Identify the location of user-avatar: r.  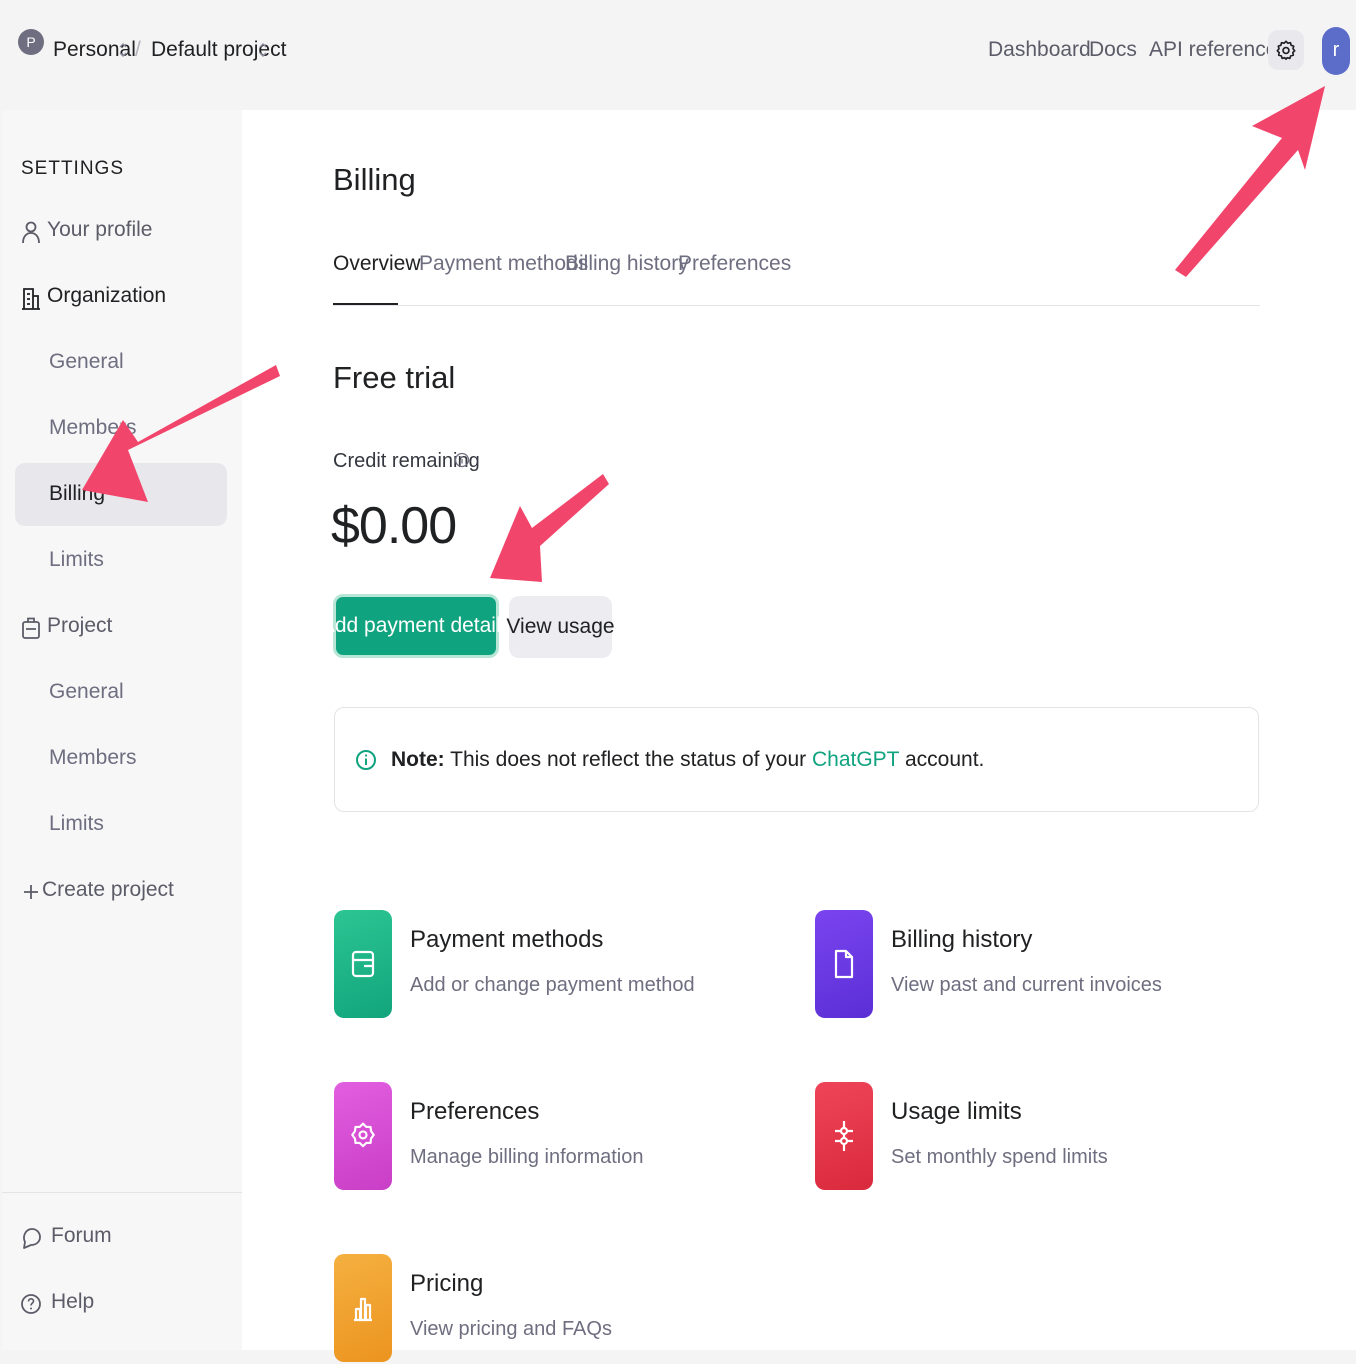
(1336, 51).